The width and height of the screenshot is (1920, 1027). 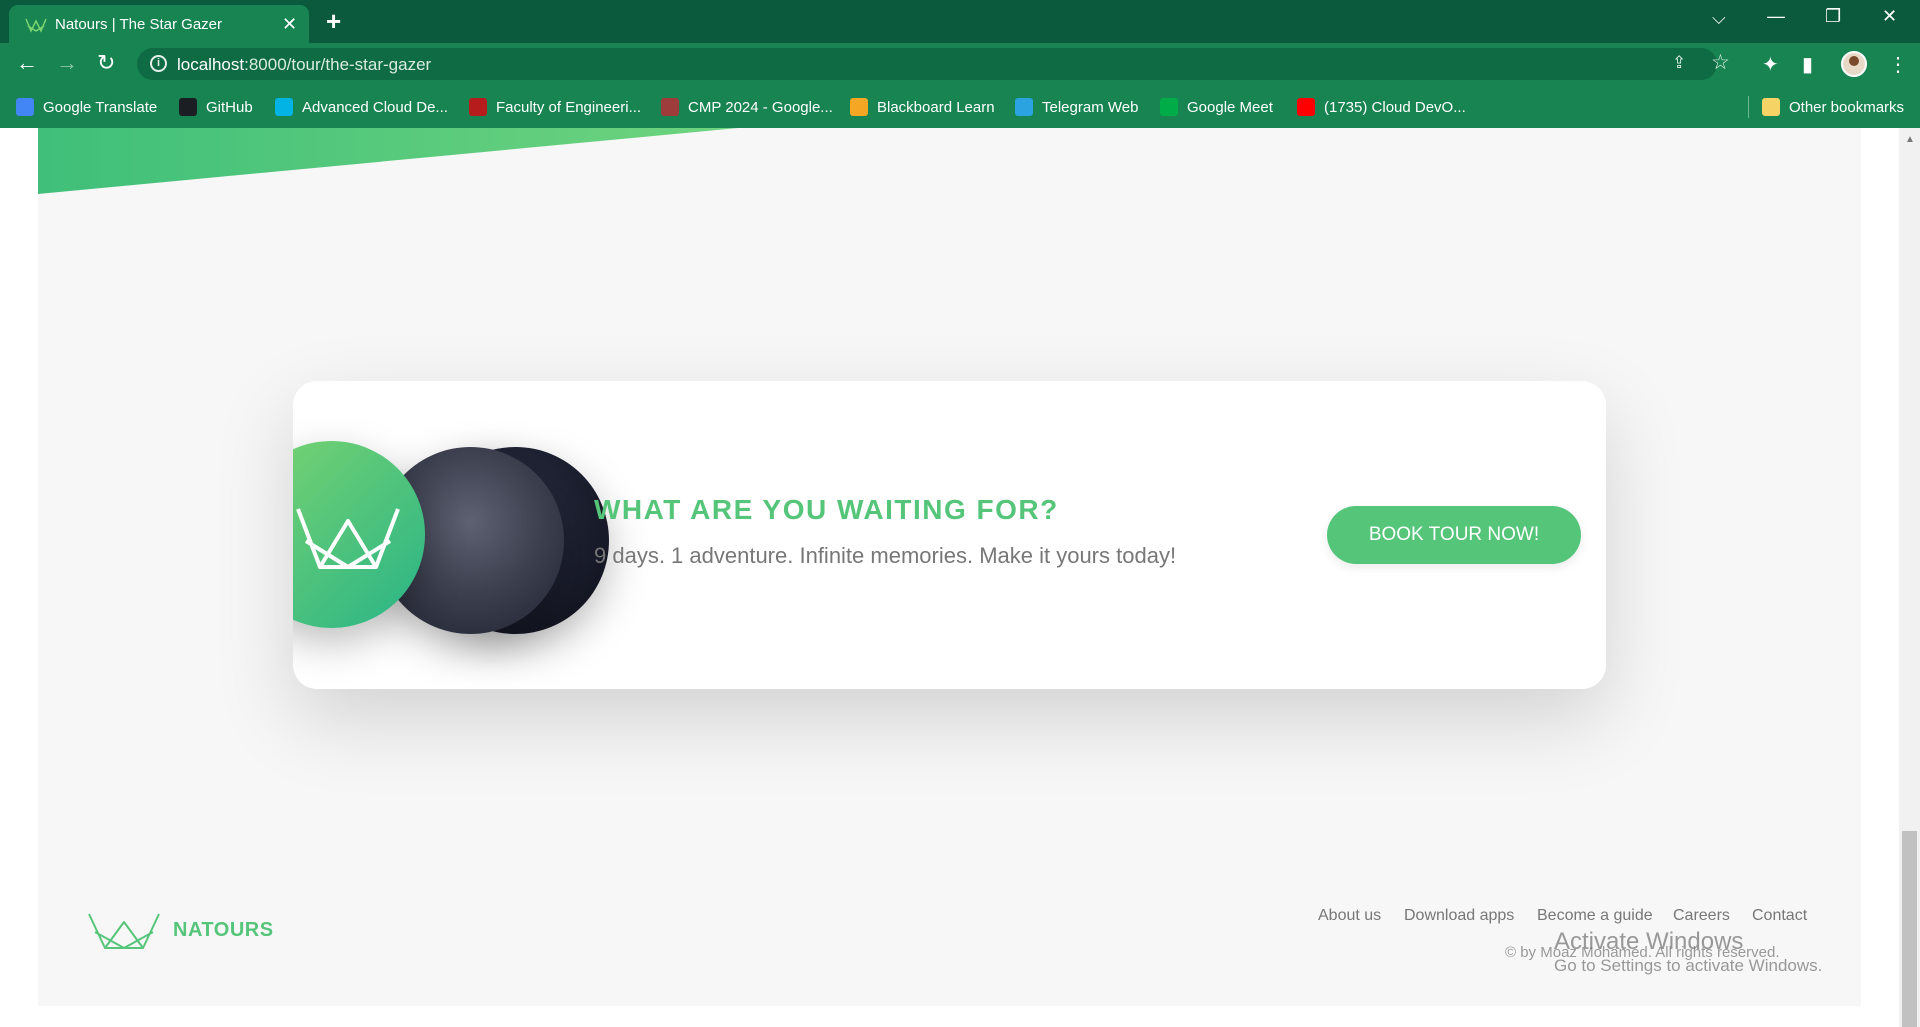 What do you see at coordinates (859, 107) in the screenshot?
I see `blackboard-icon` at bounding box center [859, 107].